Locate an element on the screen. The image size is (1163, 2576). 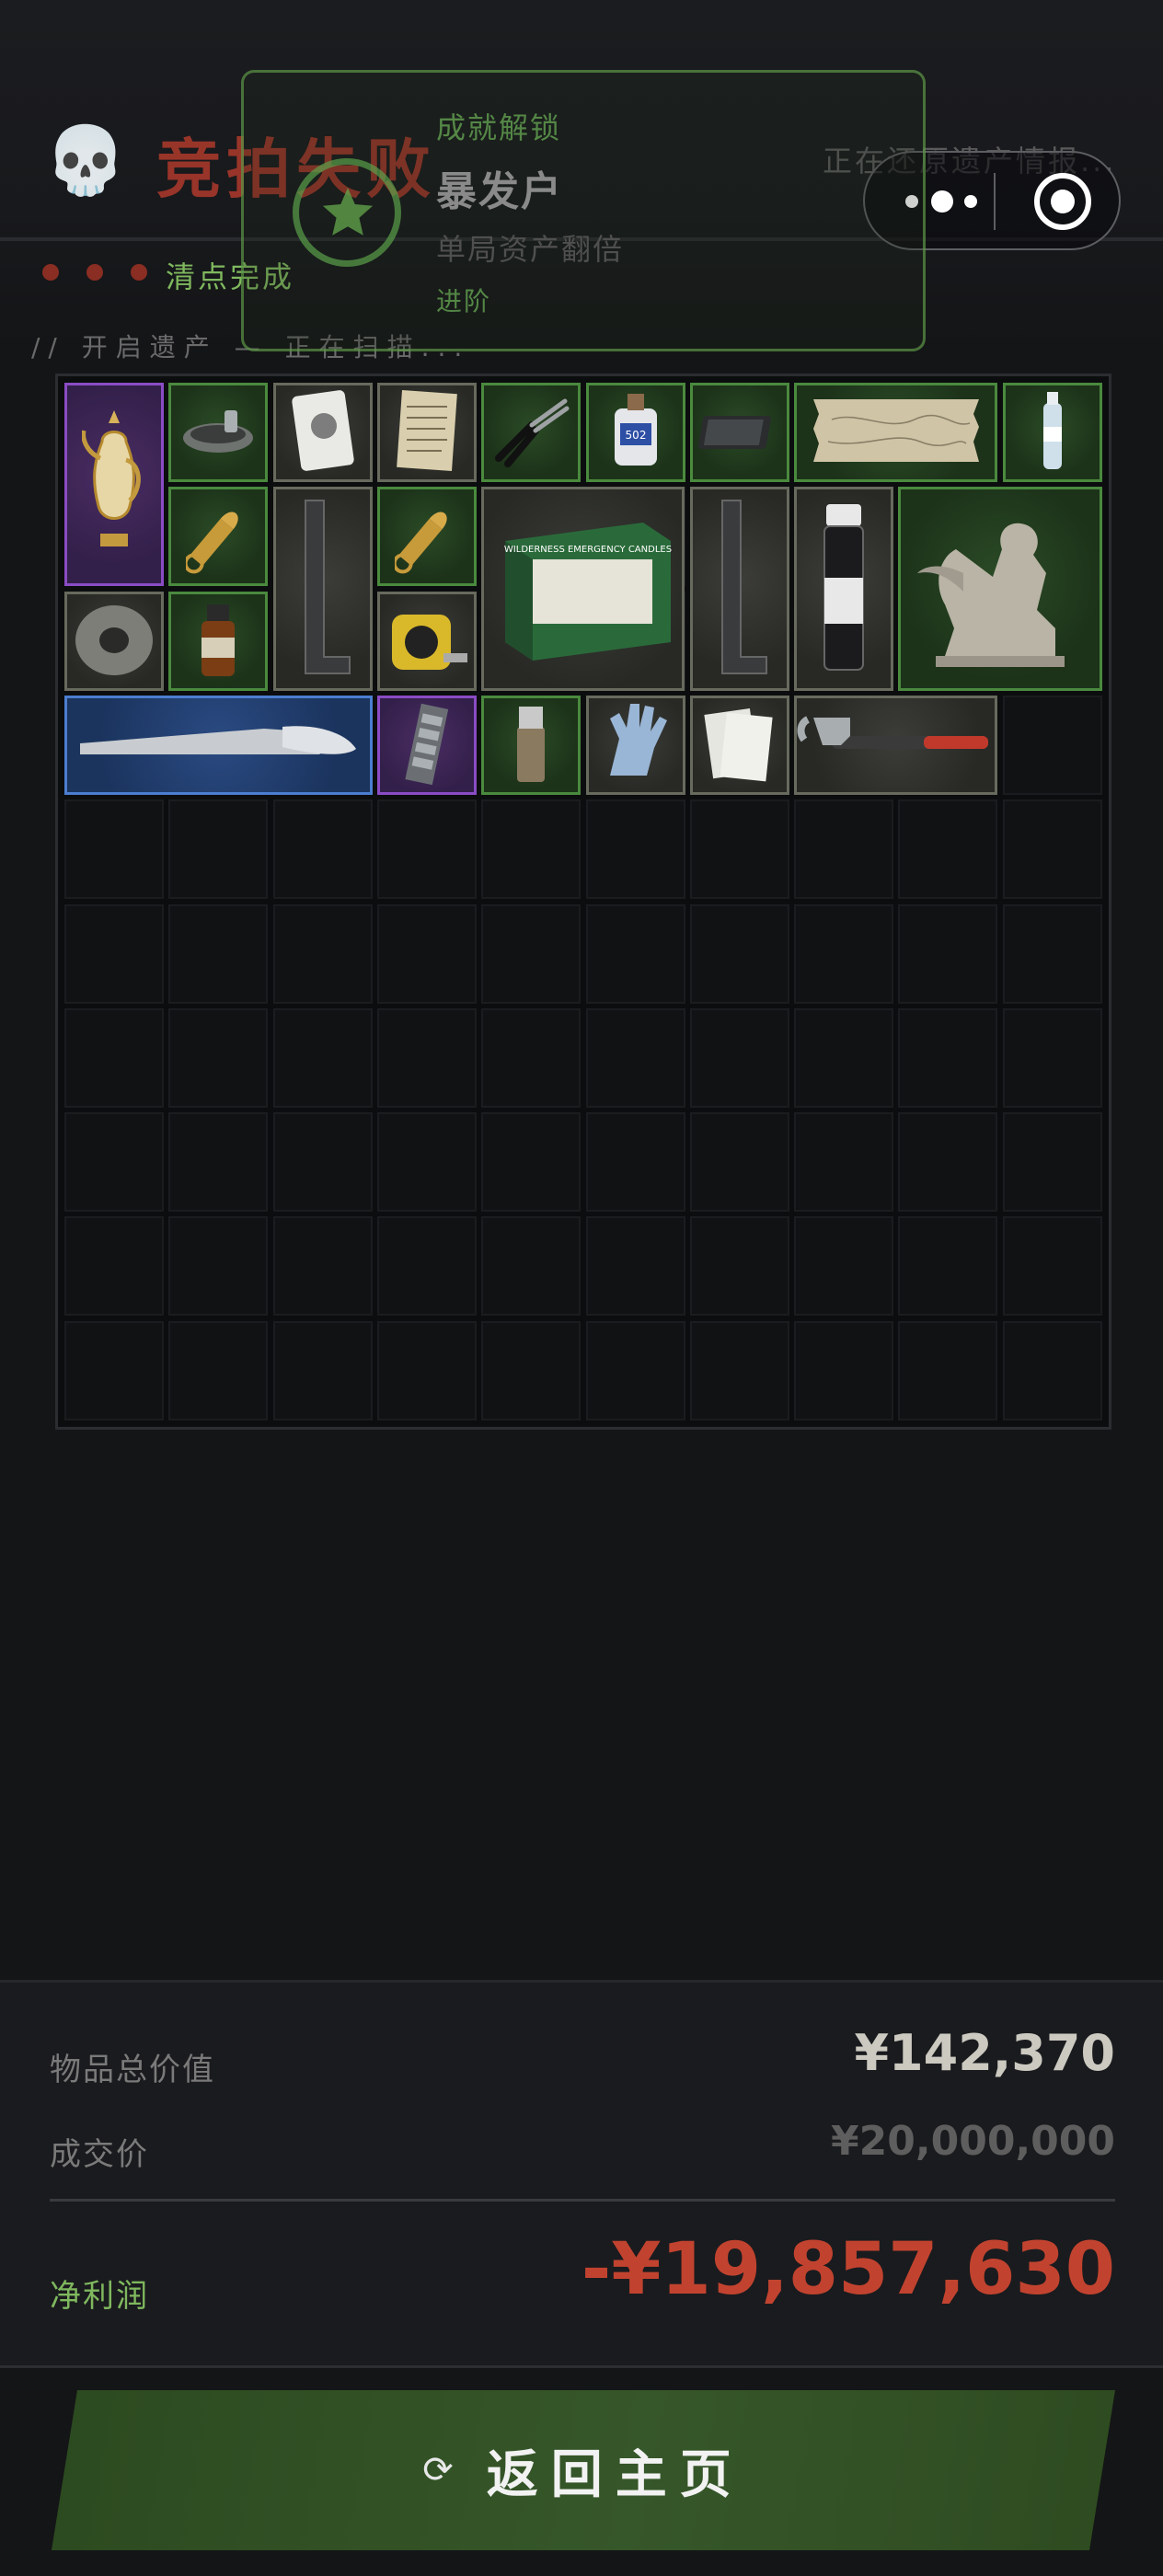
inventory-item-water-bottle is located at coordinates (1052, 432).